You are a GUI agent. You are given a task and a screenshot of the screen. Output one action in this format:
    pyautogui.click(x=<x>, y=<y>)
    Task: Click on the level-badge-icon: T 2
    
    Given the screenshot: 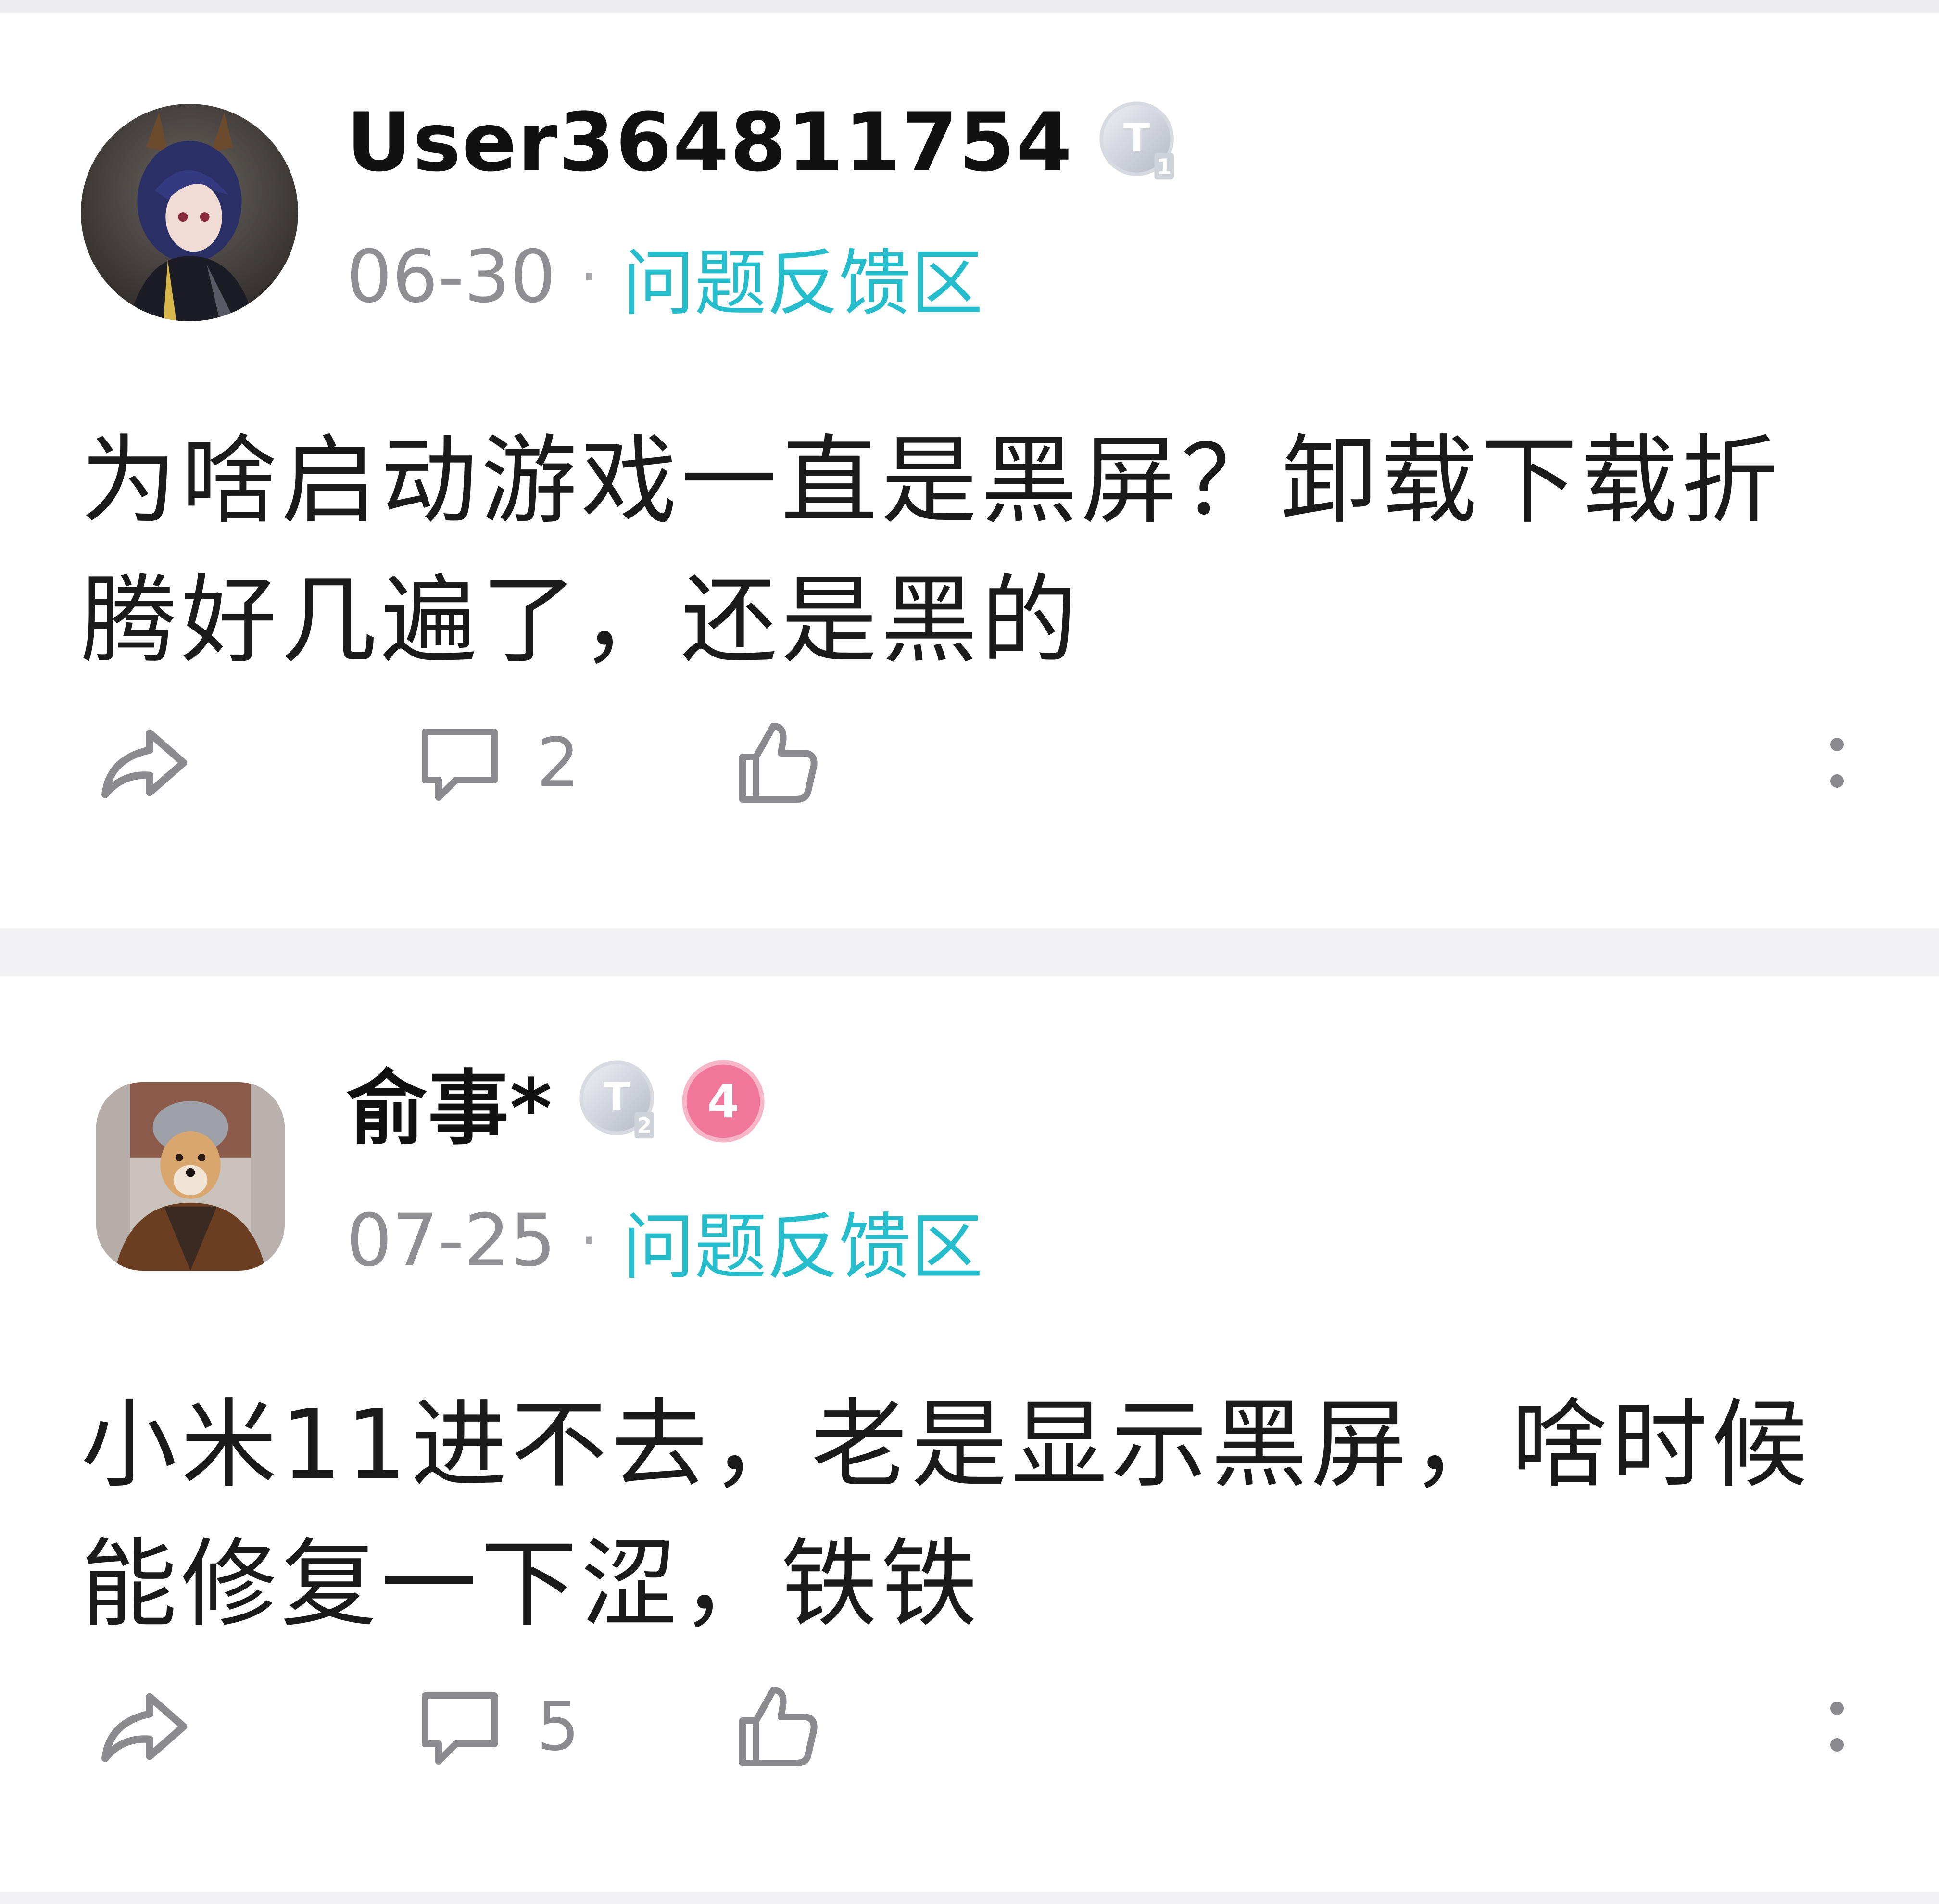 What is the action you would take?
    pyautogui.click(x=620, y=1101)
    